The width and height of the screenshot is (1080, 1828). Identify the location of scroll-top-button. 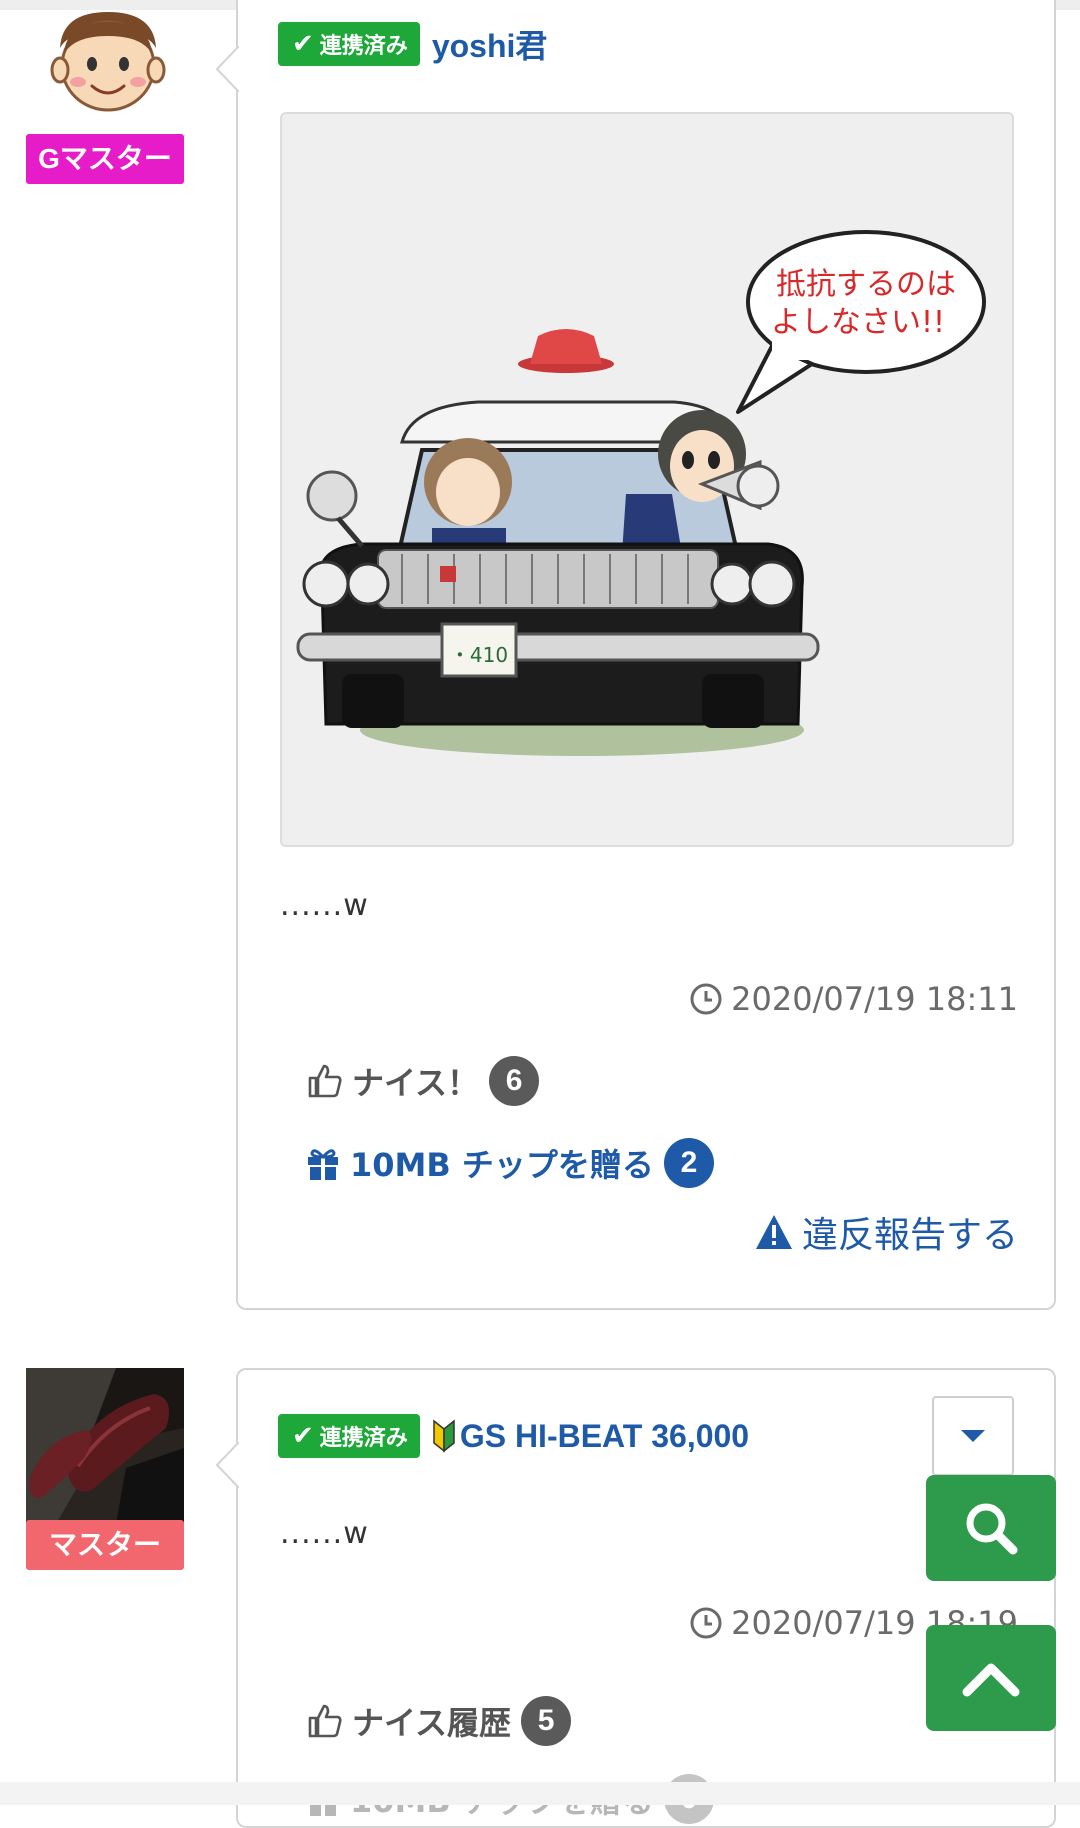
(991, 1678).